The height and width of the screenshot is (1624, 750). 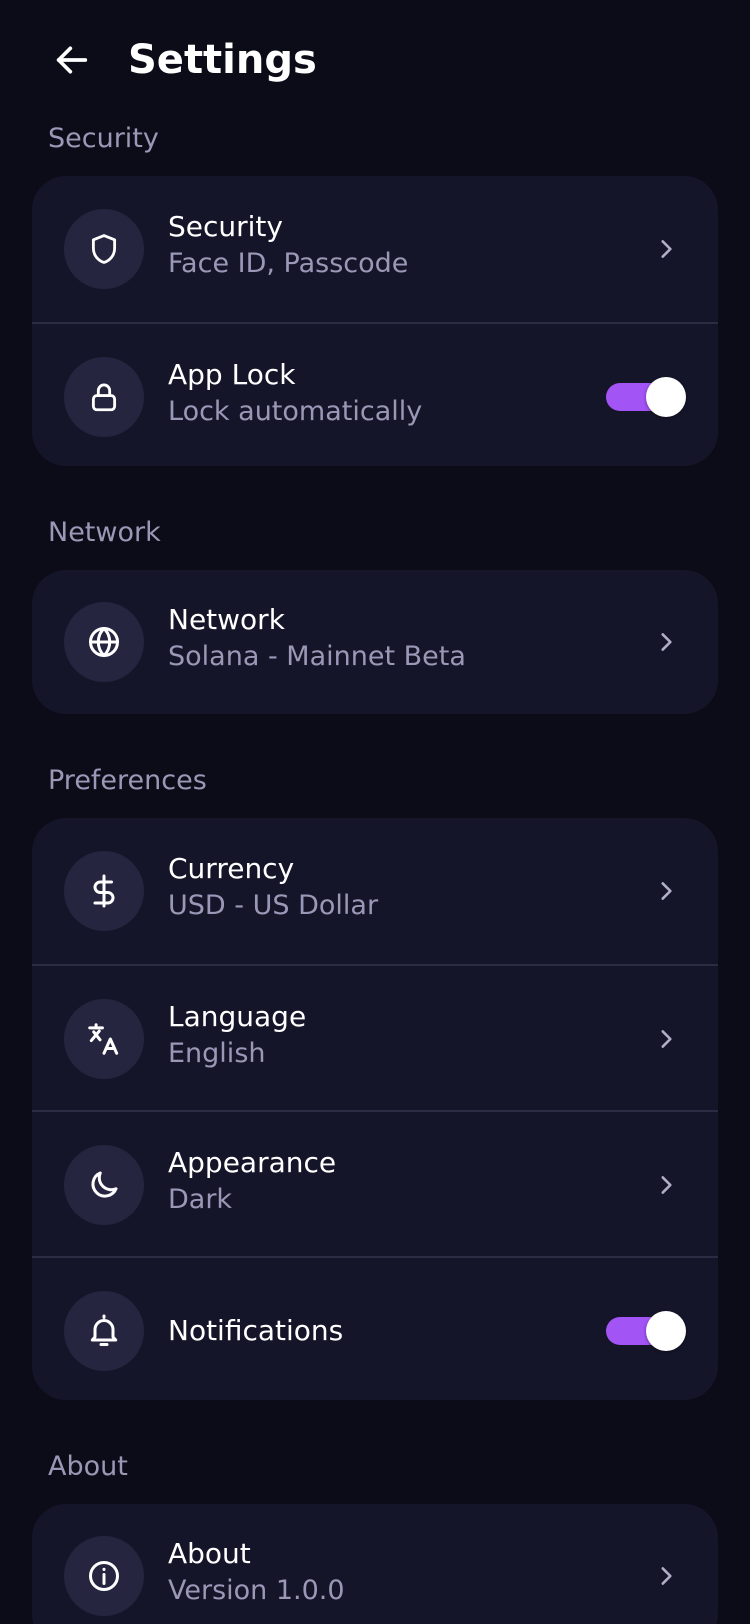 I want to click on about-card: About Version 1.0.0, so click(x=375, y=1564).